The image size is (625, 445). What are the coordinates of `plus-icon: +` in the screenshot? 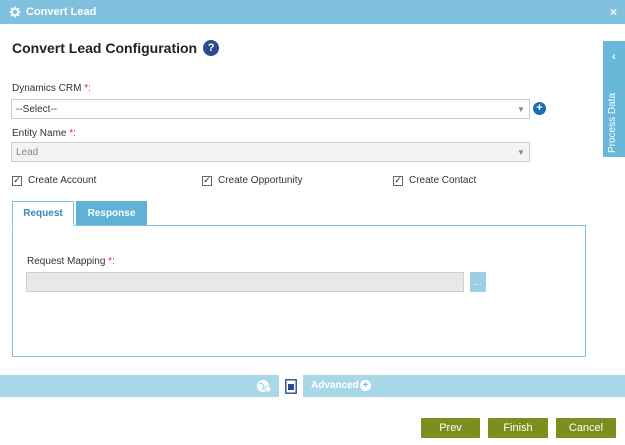 It's located at (365, 385).